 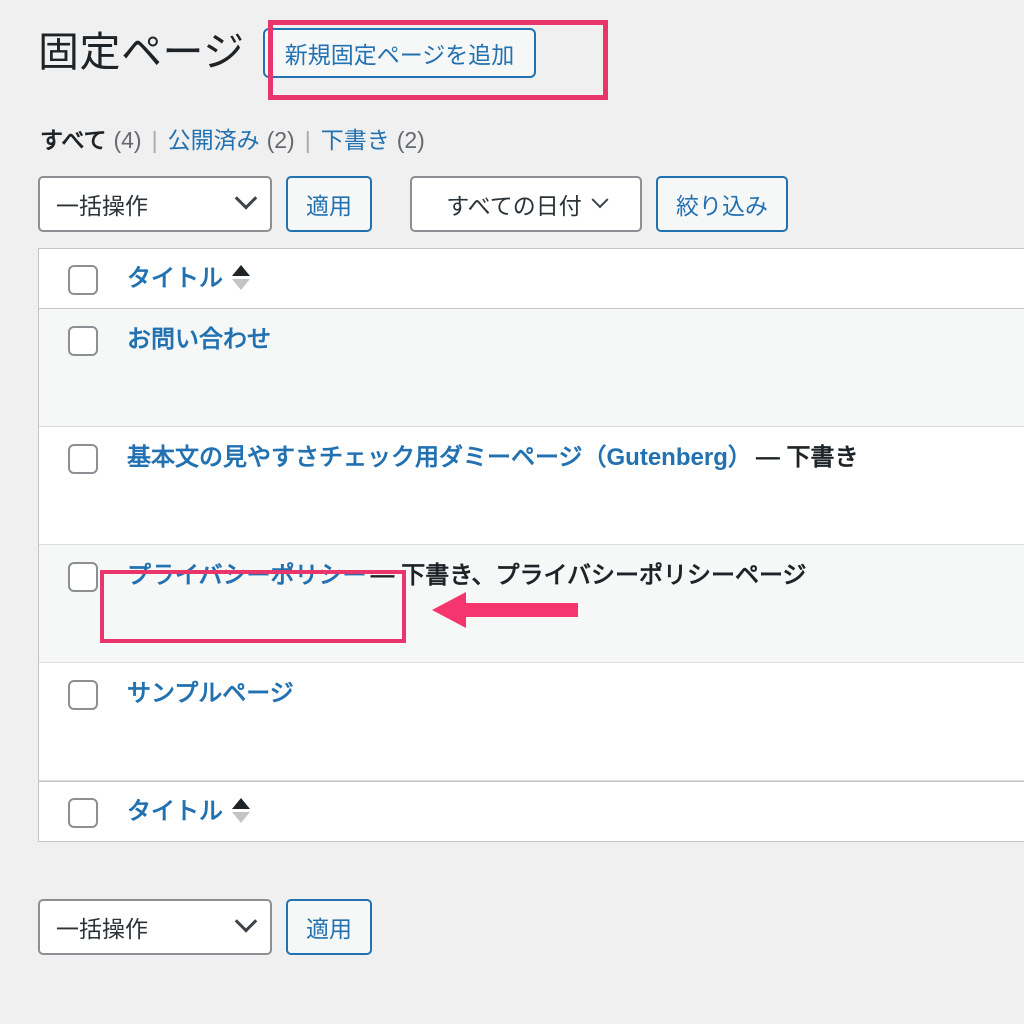 I want to click on status-filter-links: すべて (4) | 公開済み (2) | 下書き (2), so click(x=232, y=140).